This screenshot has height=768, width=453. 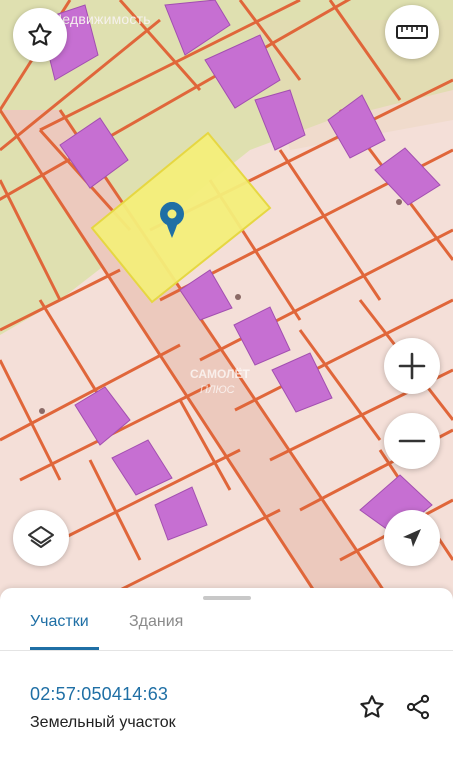 I want to click on ruler-button, so click(x=412, y=32).